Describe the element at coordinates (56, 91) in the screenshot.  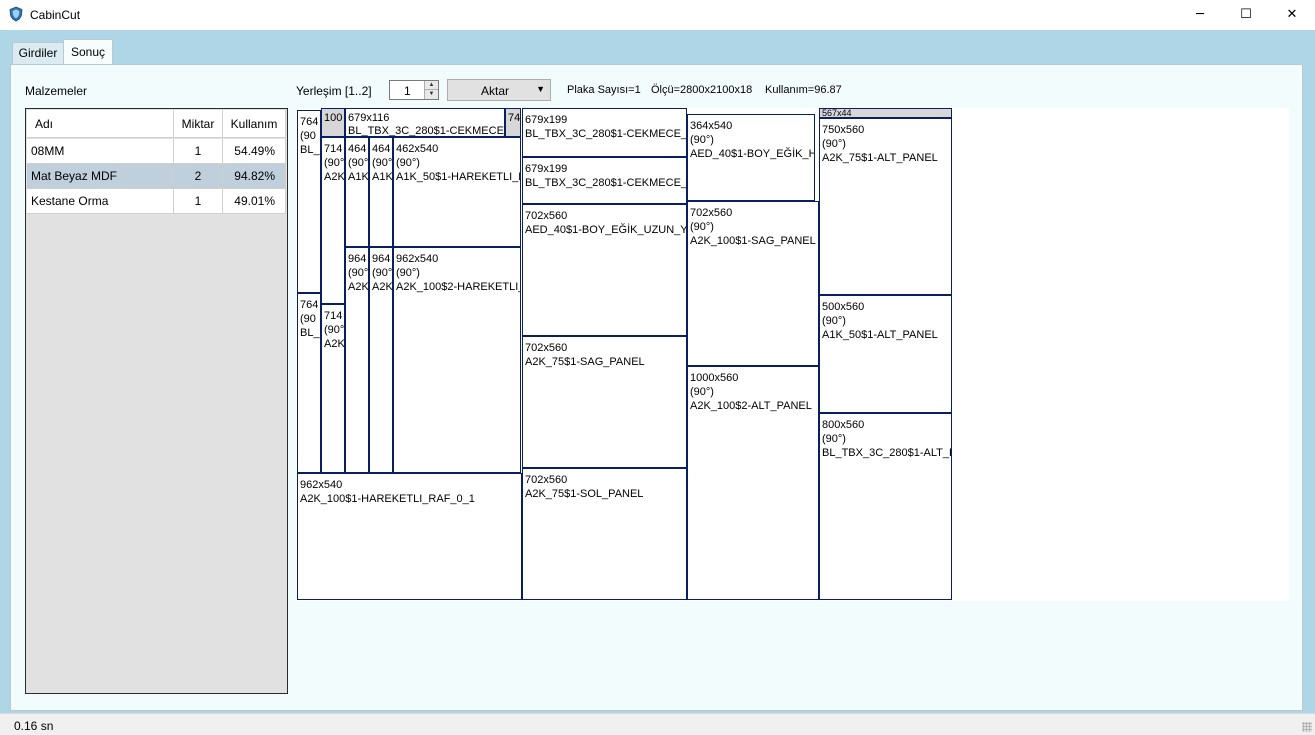
I see `materials-label: Malzemeler` at that location.